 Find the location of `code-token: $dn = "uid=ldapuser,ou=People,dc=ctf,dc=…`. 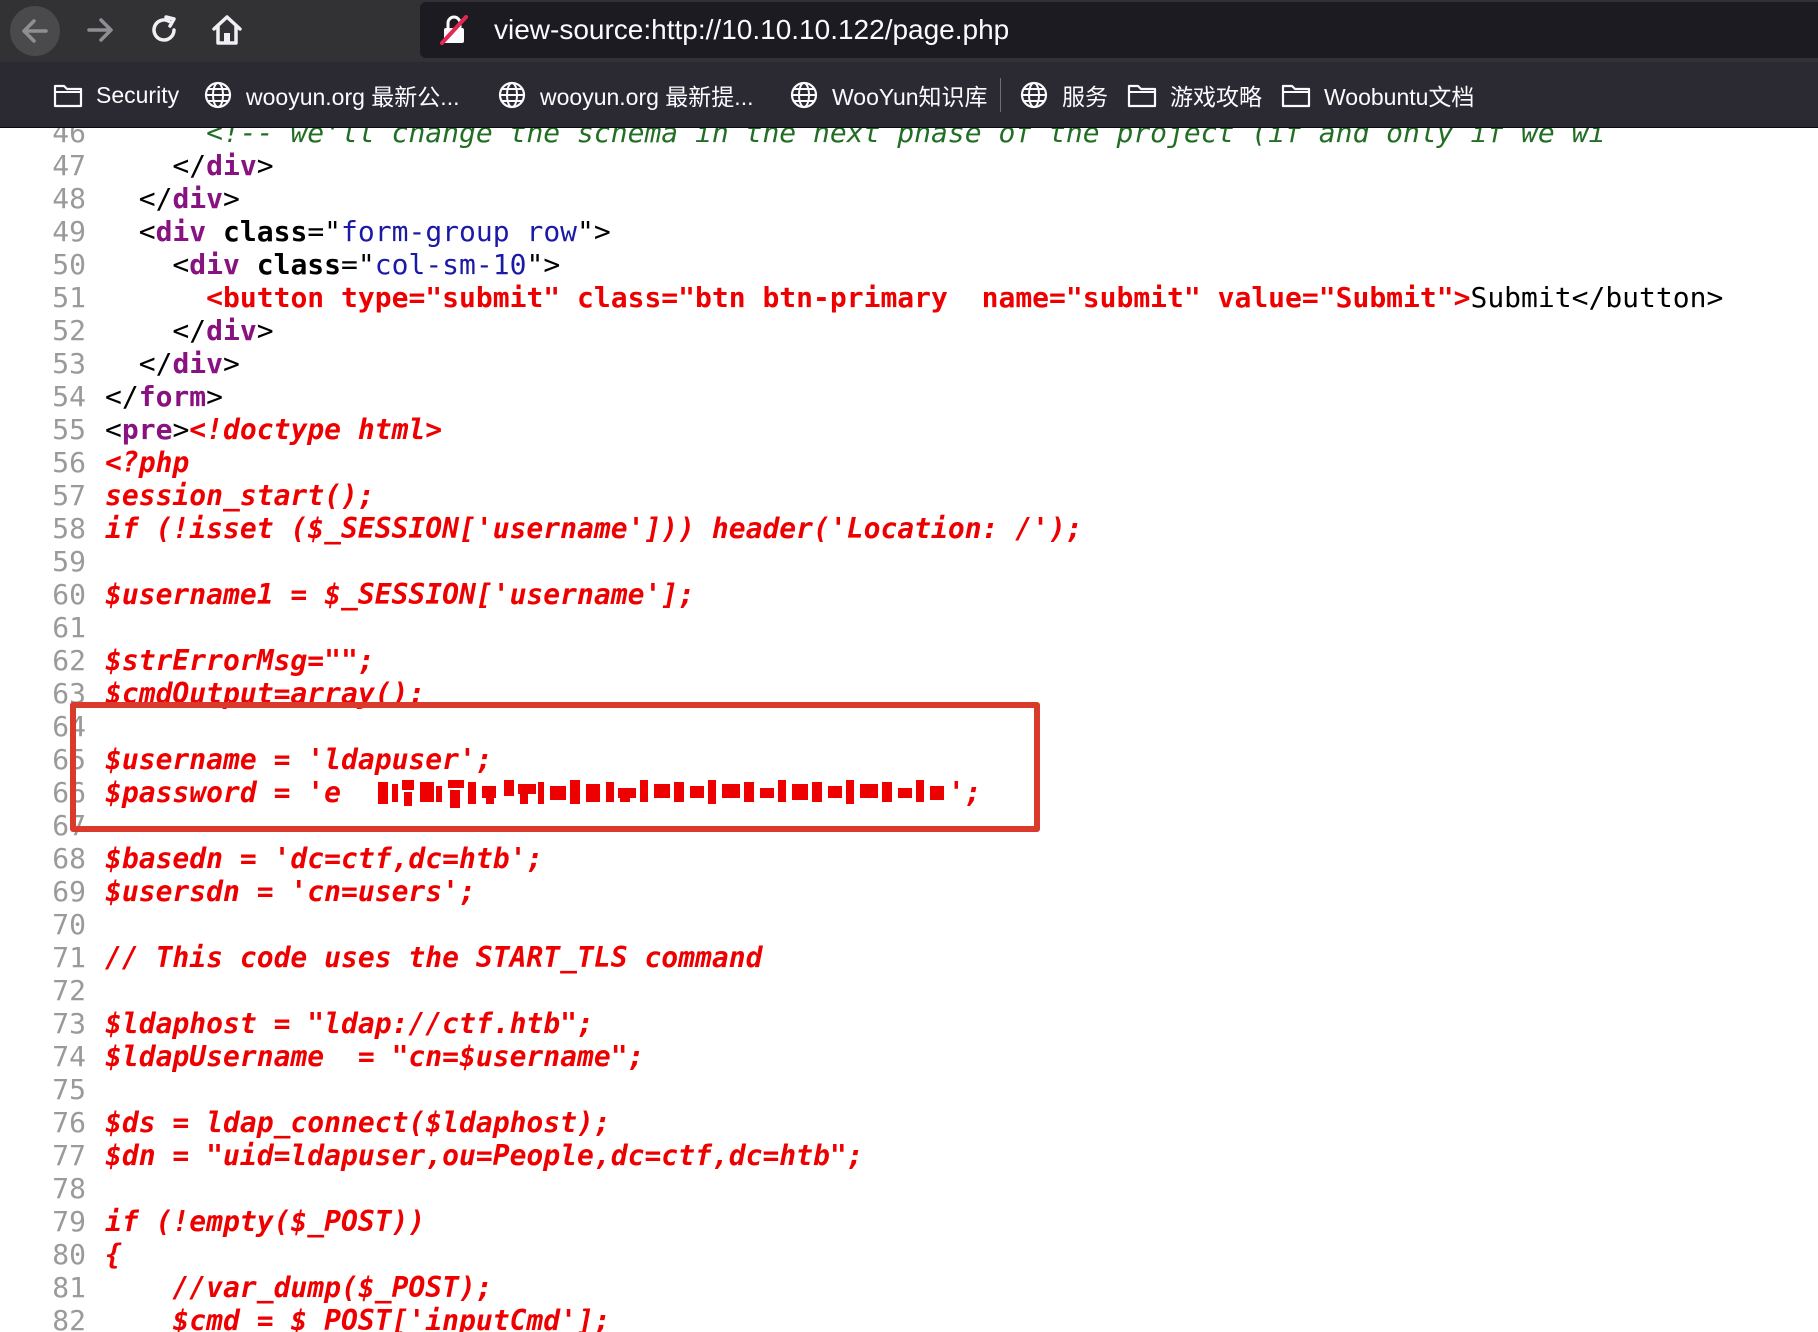

code-token: $dn = "uid=ldapuser,ou=People,dc=ctf,dc=… is located at coordinates (484, 1155).